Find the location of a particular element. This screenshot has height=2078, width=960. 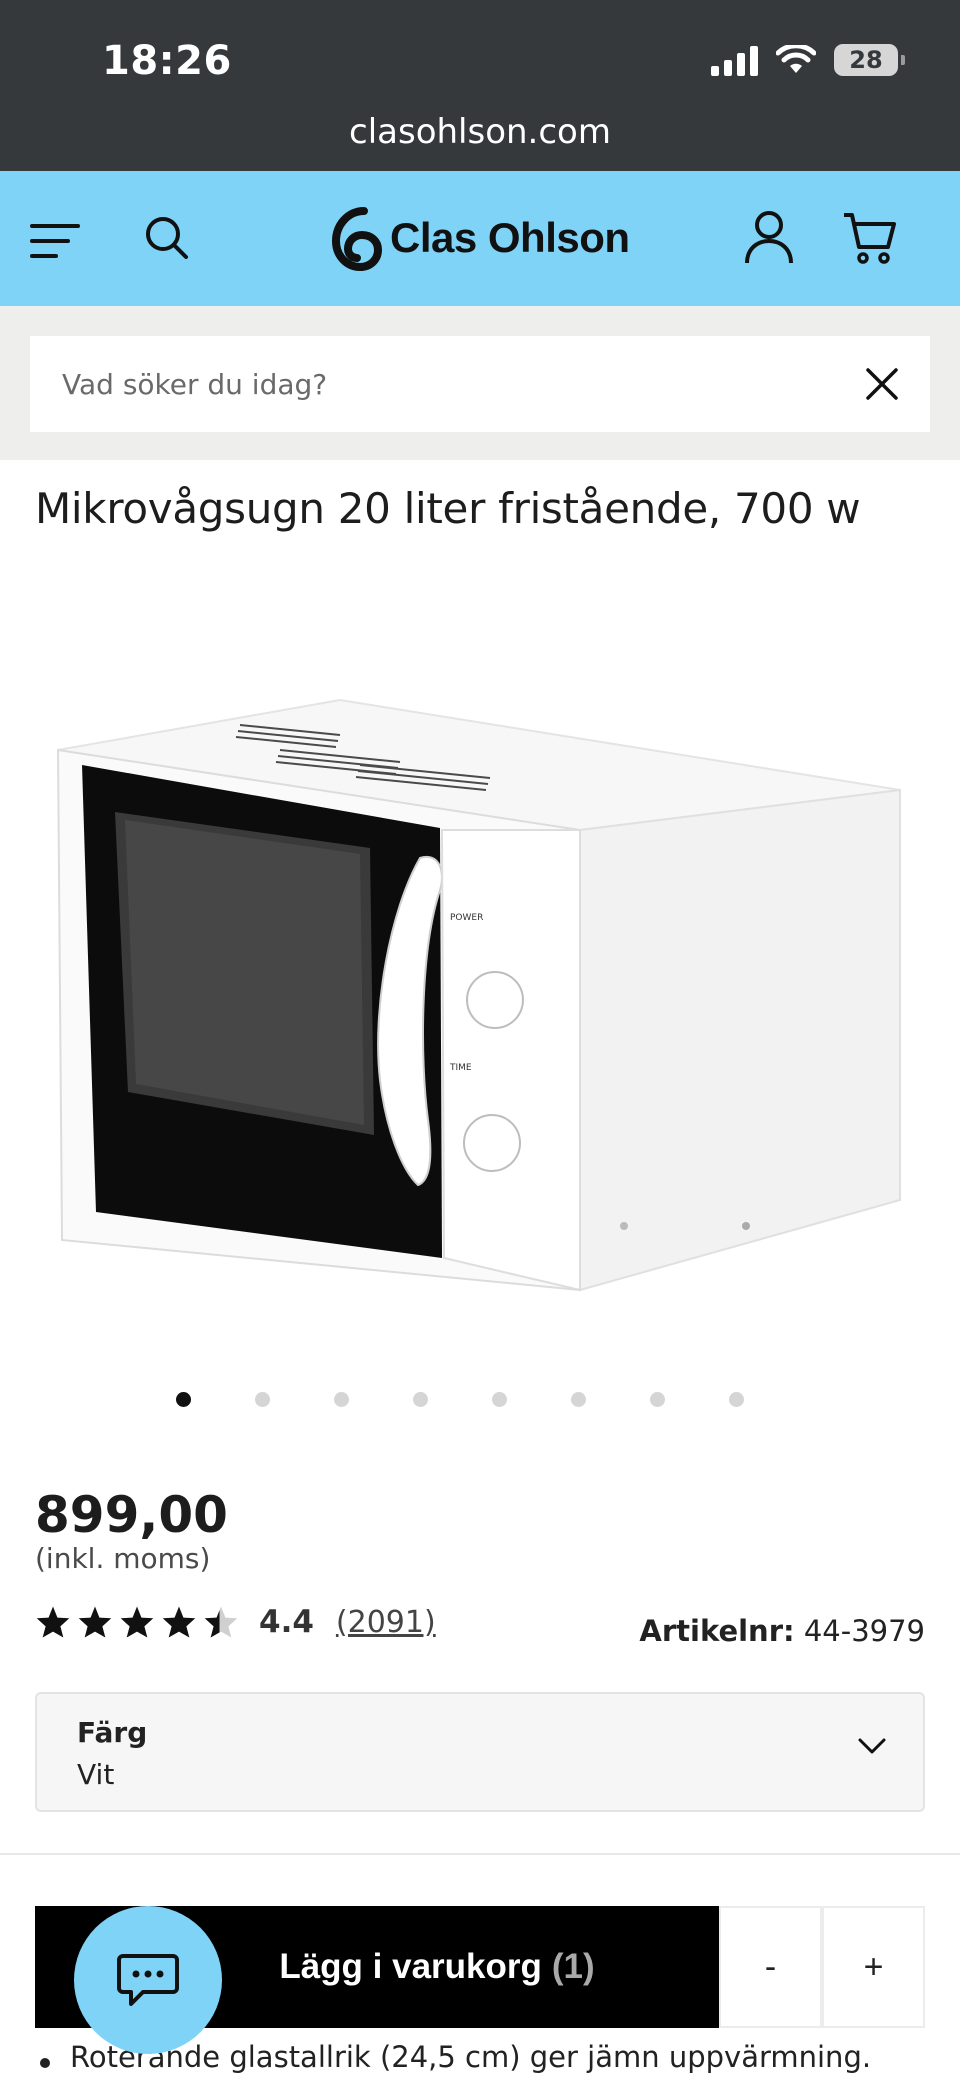

chevron-down-icon is located at coordinates (872, 1746).